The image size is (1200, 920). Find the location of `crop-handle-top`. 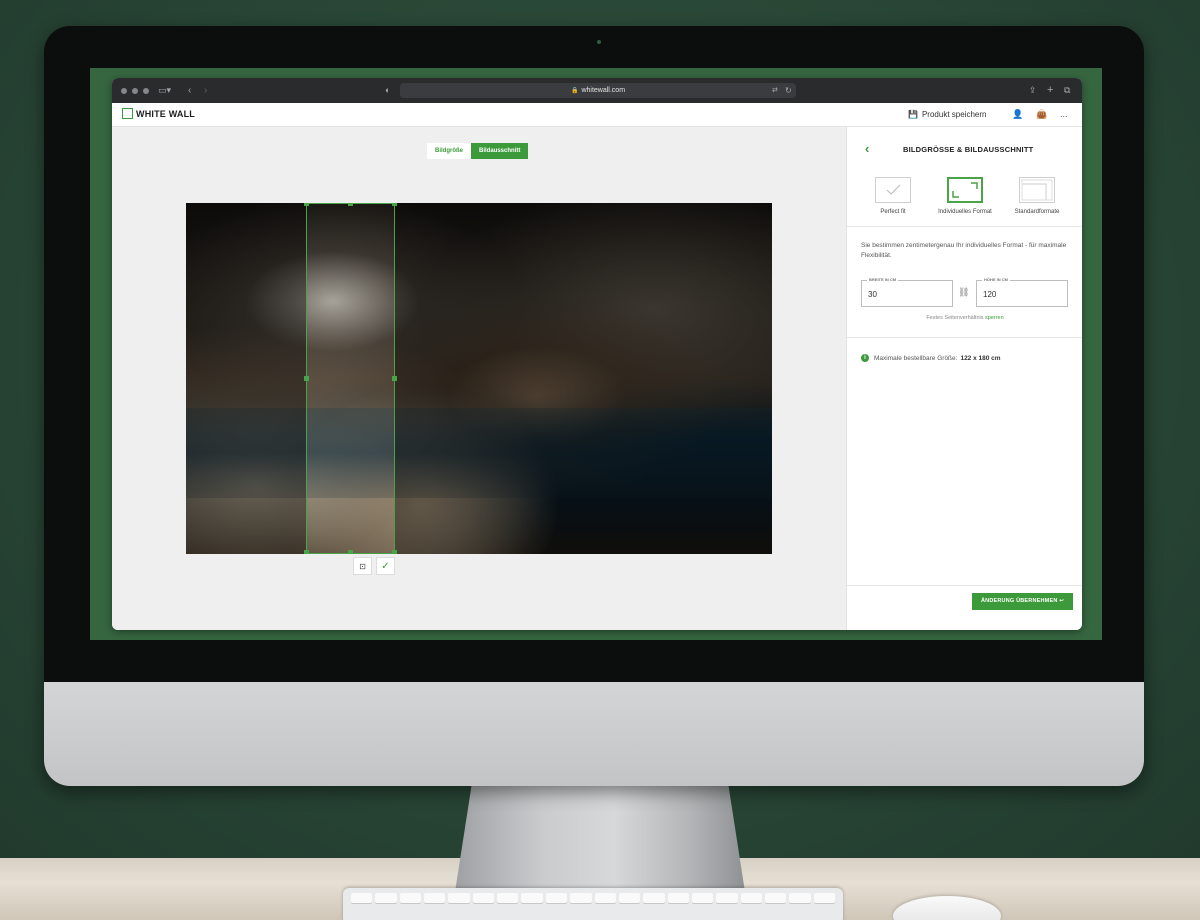

crop-handle-top is located at coordinates (350, 204).